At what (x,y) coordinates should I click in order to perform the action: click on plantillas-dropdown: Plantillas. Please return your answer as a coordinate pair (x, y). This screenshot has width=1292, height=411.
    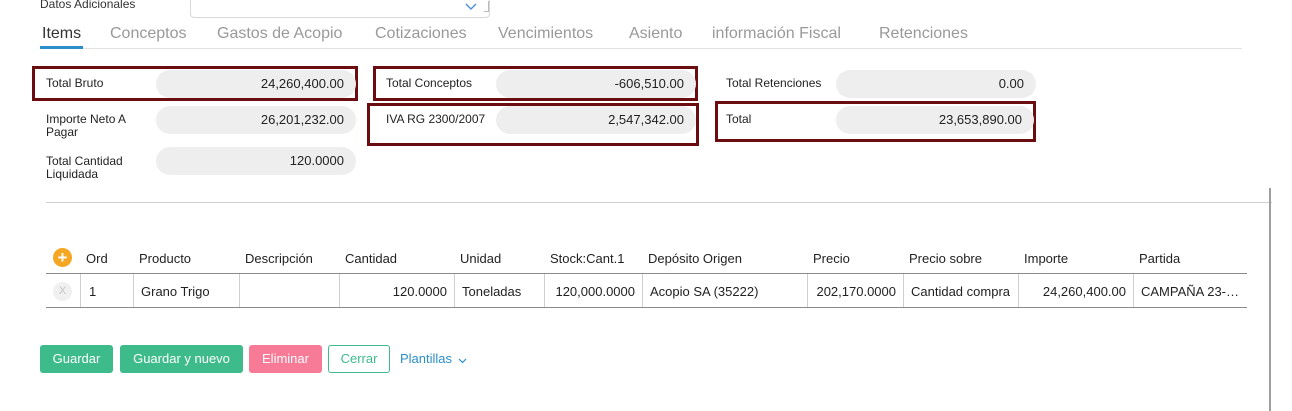
    Looking at the image, I should click on (433, 359).